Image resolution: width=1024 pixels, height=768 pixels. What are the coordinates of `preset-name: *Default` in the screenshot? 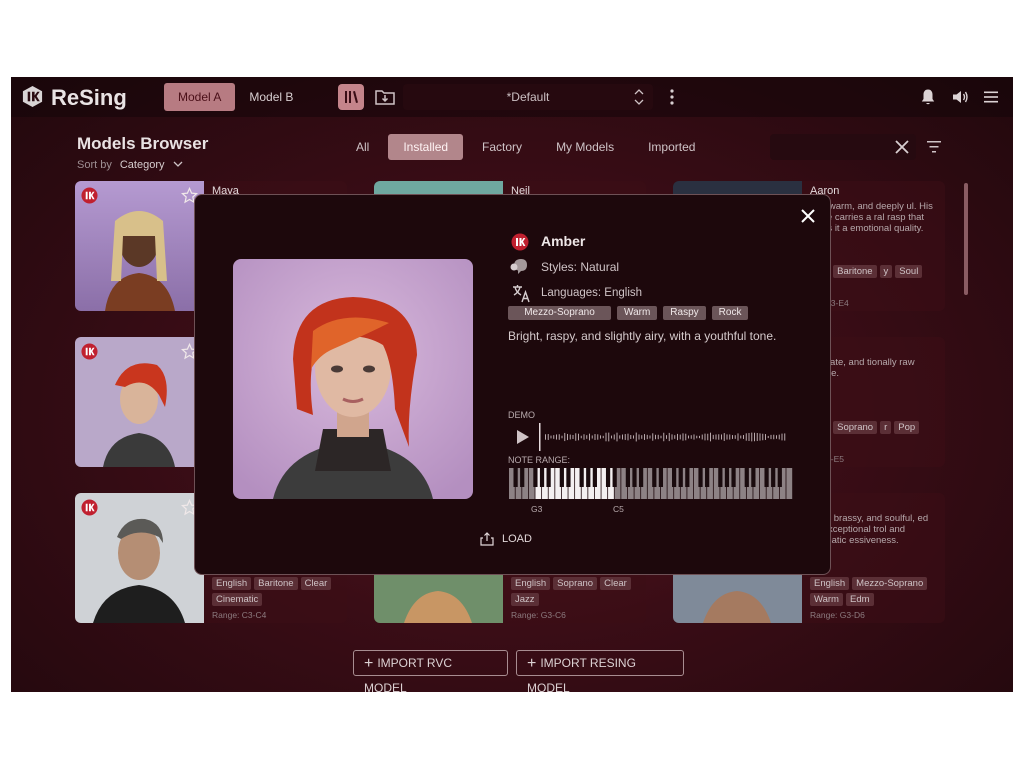 It's located at (528, 97).